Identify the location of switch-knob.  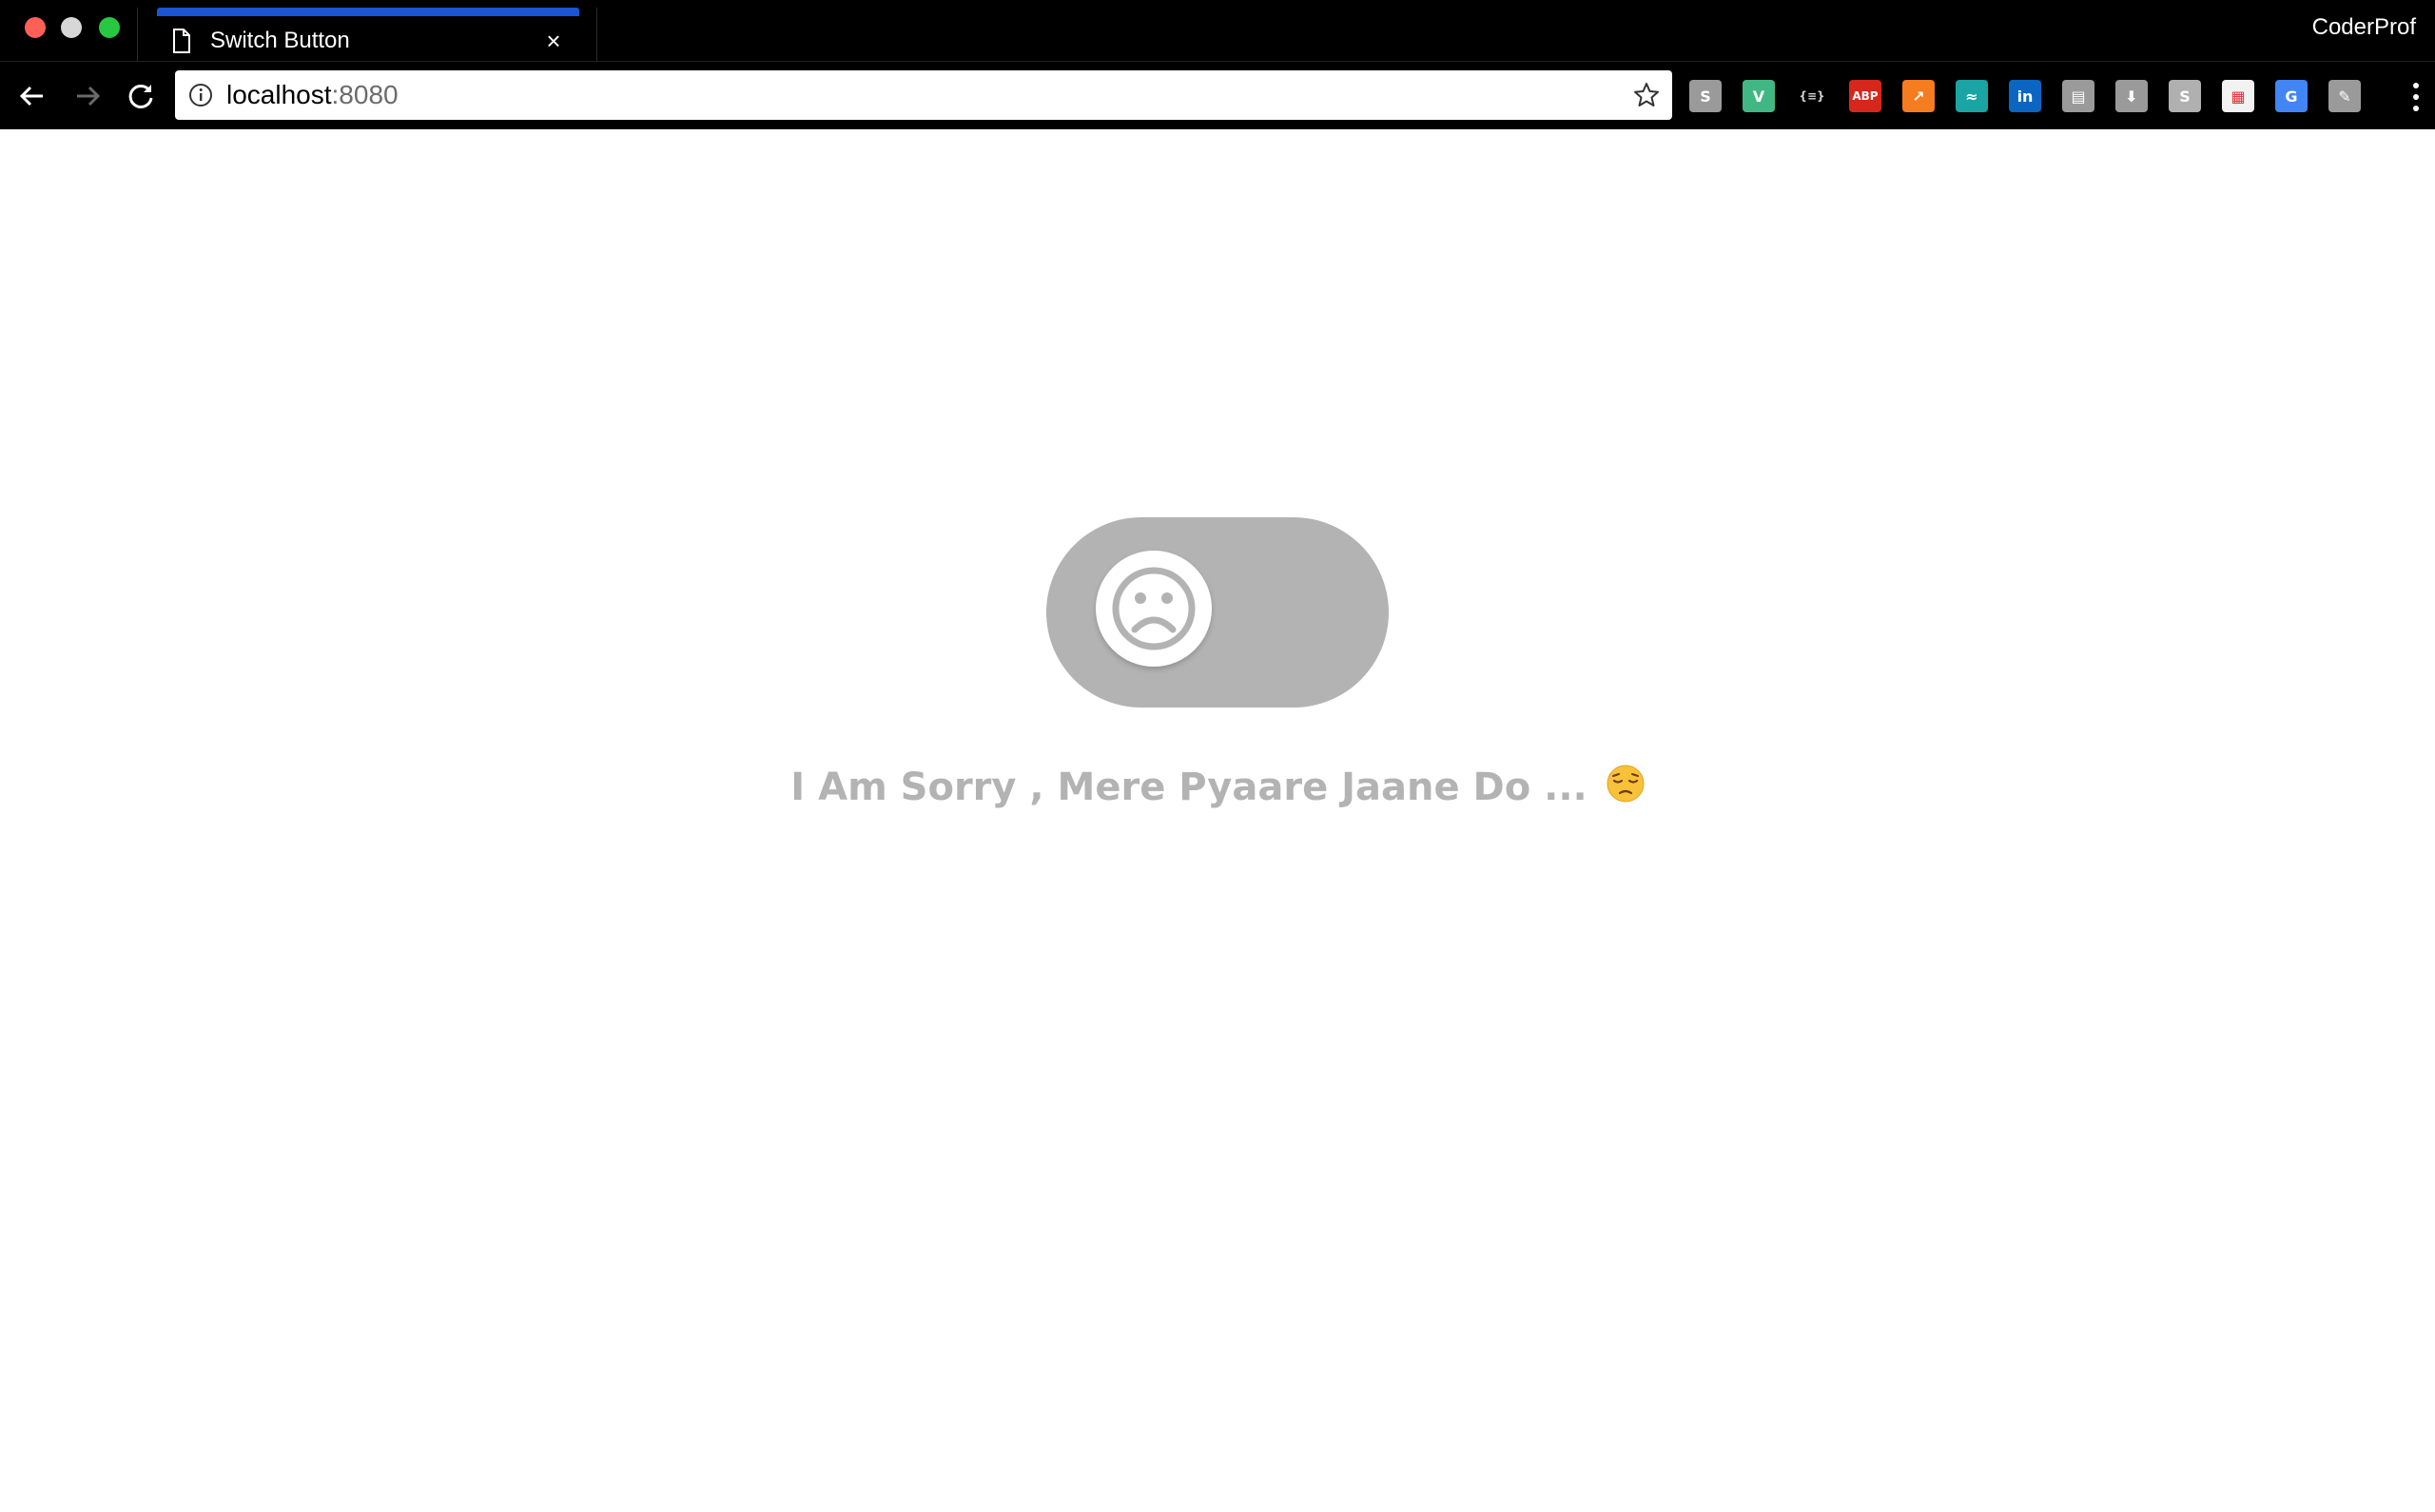
(1154, 609).